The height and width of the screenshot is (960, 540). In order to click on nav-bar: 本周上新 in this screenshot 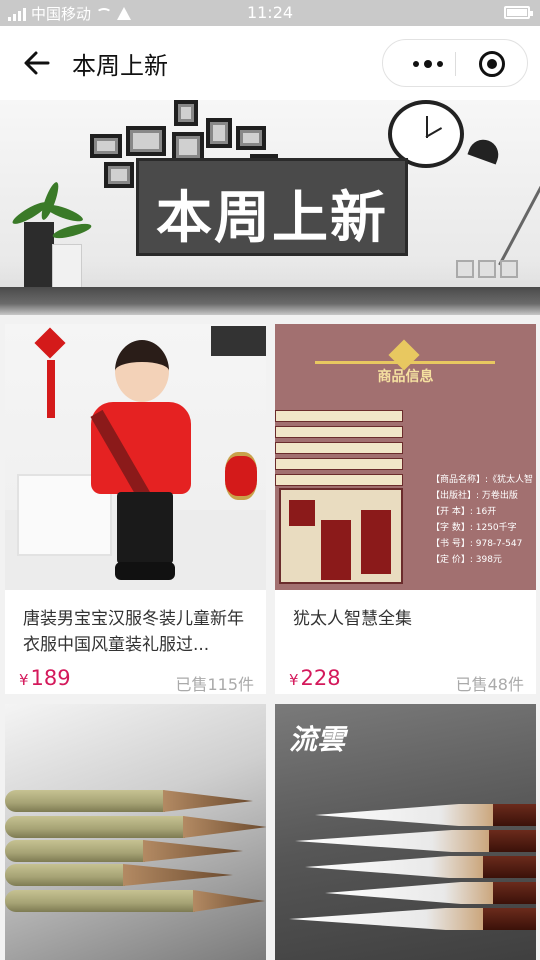, I will do `click(270, 63)`.